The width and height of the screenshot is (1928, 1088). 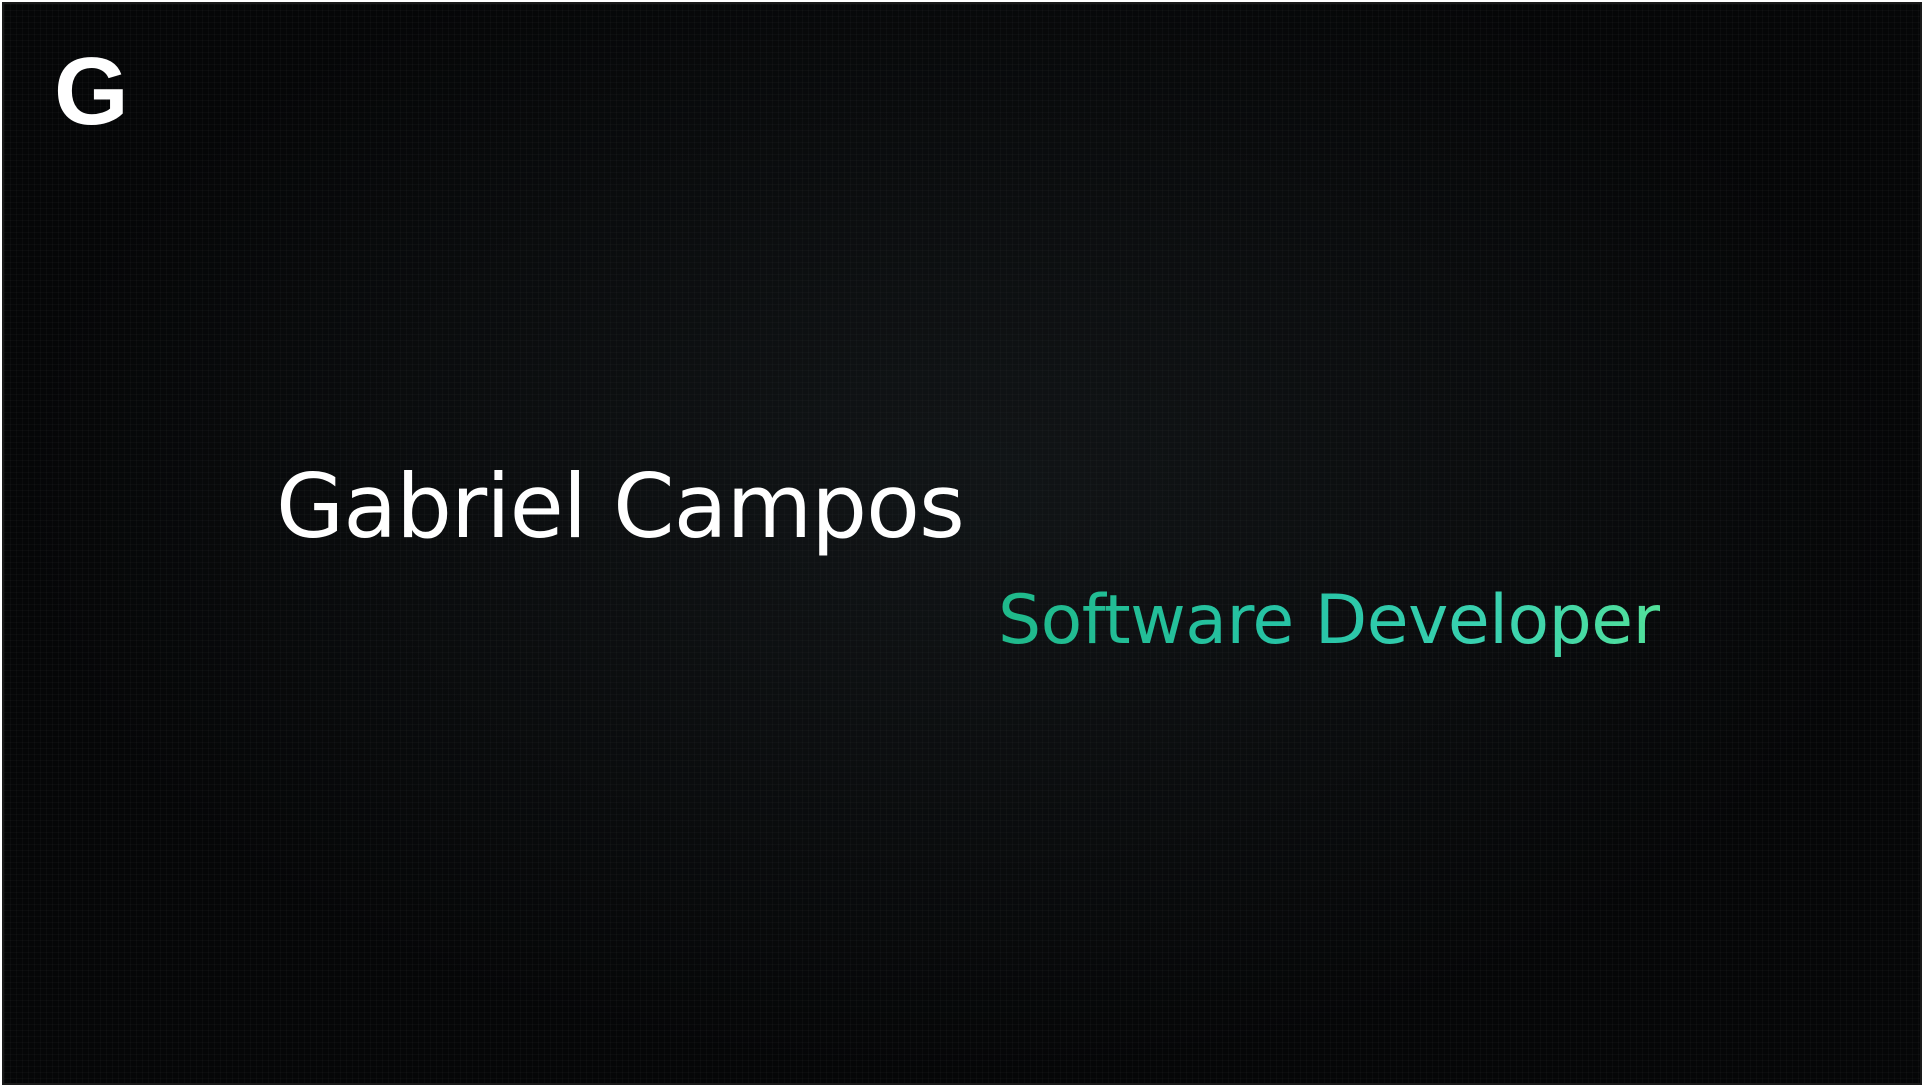 I want to click on hero-role: Software Developer, so click(x=1329, y=620).